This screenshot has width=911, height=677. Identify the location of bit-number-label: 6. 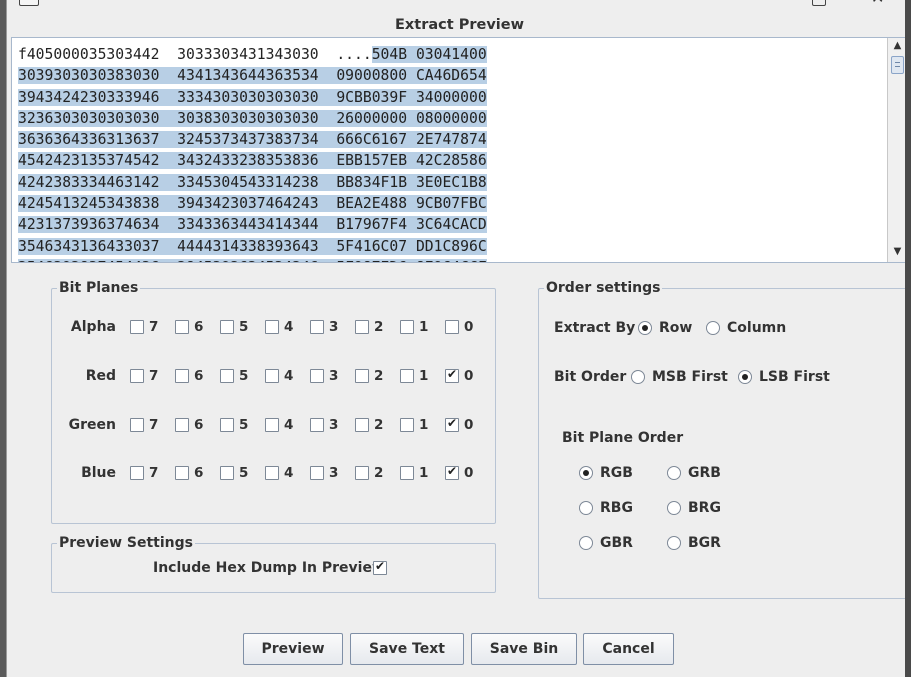
(199, 425).